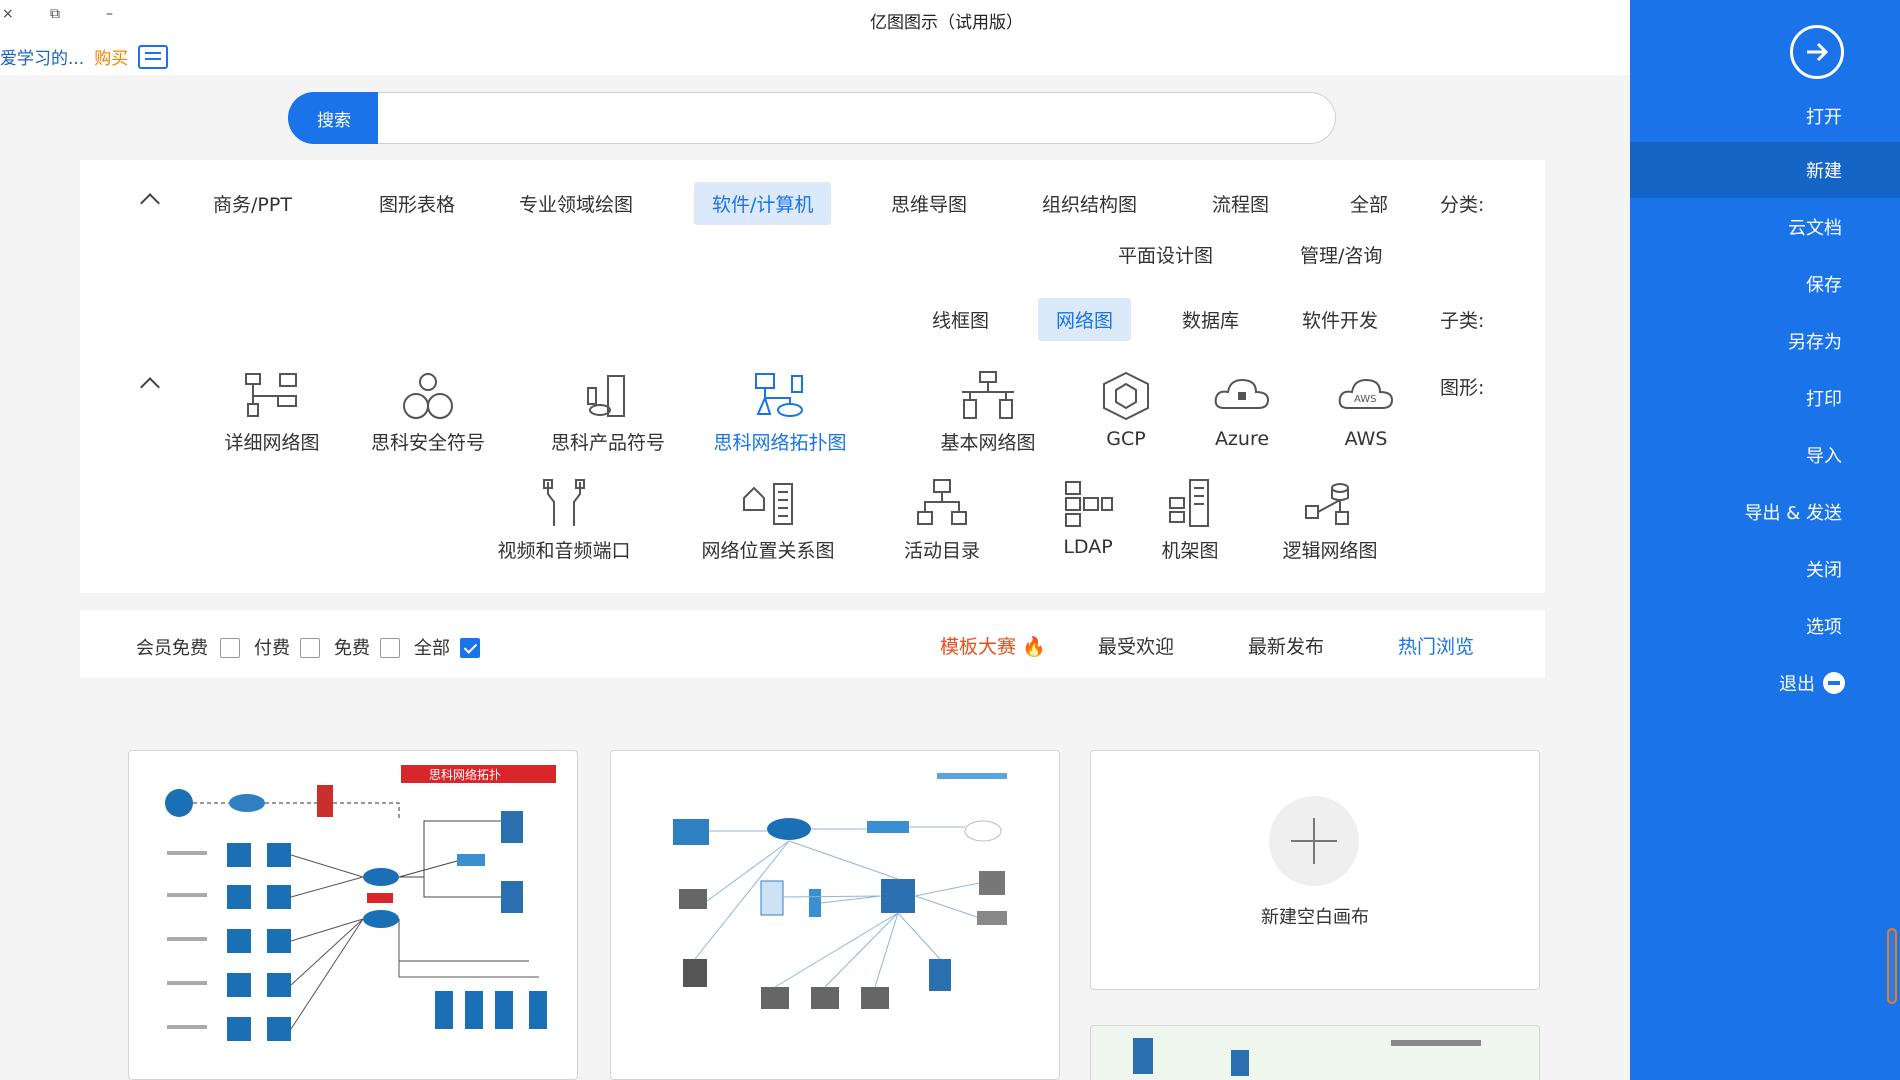  What do you see at coordinates (465, 774) in the screenshot?
I see `template-title: 思科网络拓扑` at bounding box center [465, 774].